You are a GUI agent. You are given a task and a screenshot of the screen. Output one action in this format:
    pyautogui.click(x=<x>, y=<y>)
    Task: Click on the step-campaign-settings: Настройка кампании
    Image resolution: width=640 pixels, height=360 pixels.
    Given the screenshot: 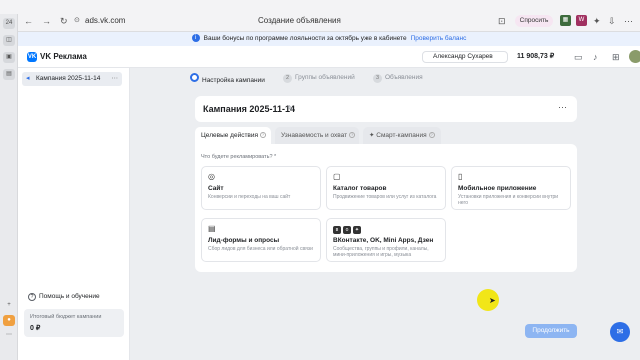 What is the action you would take?
    pyautogui.click(x=227, y=79)
    